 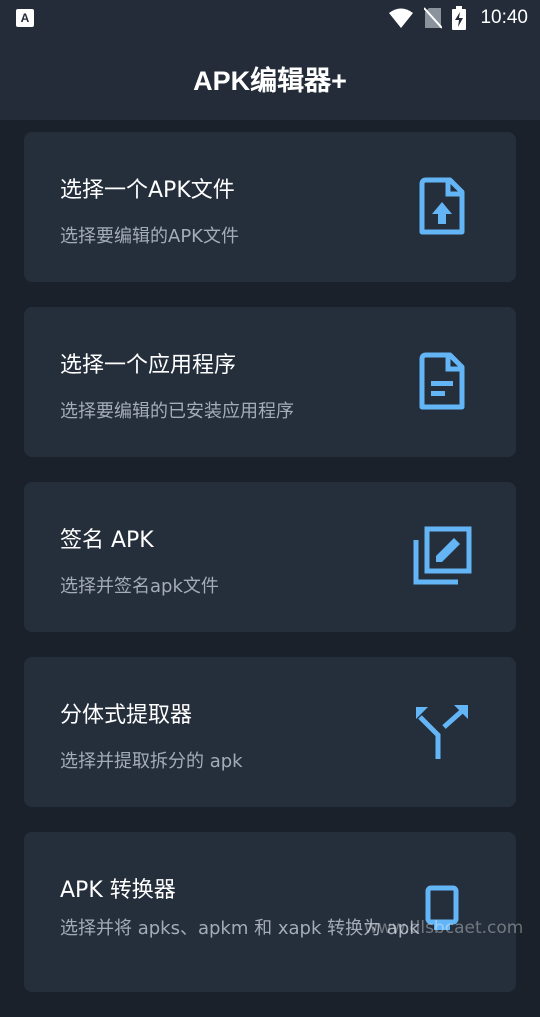 I want to click on page-title: APK编辑器+, so click(x=270, y=80).